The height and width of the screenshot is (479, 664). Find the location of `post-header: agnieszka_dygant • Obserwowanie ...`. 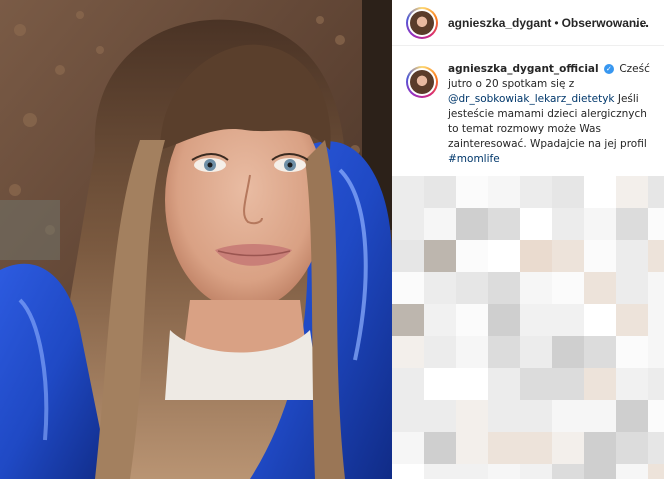

post-header: agnieszka_dygant • Obserwowanie ... is located at coordinates (528, 23).